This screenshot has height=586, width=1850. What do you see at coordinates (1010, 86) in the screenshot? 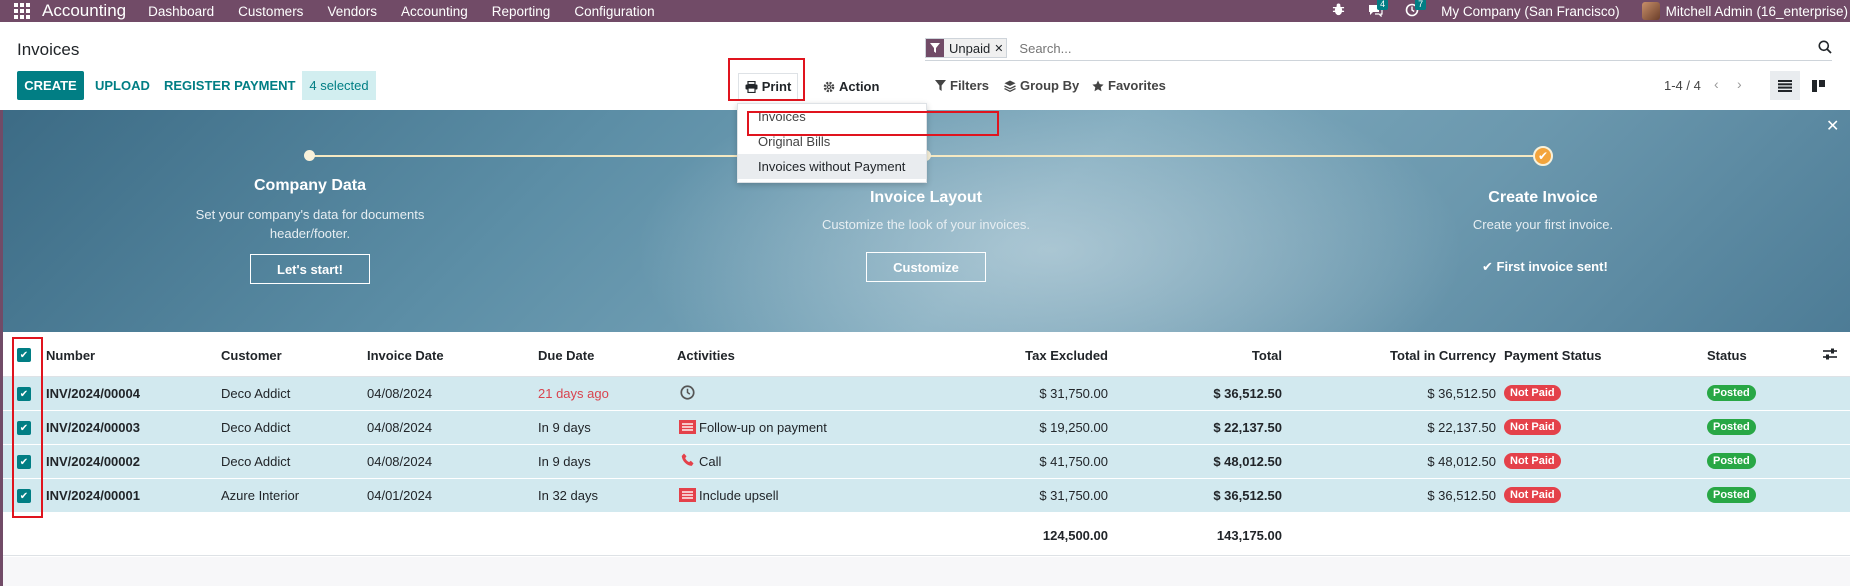
I see `layers-icon` at bounding box center [1010, 86].